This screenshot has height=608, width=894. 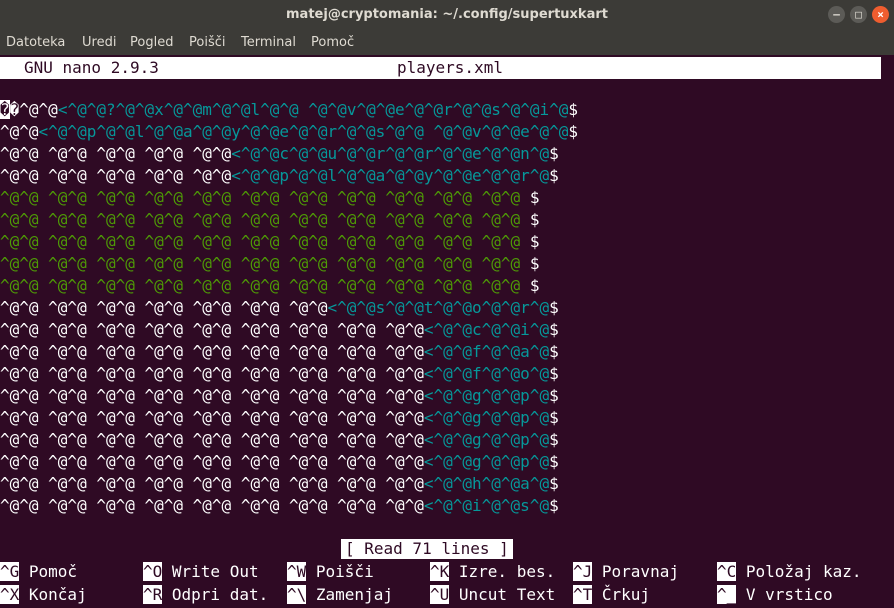 I want to click on line-segment: <^@^@f^@^@a^@, so click(x=486, y=351).